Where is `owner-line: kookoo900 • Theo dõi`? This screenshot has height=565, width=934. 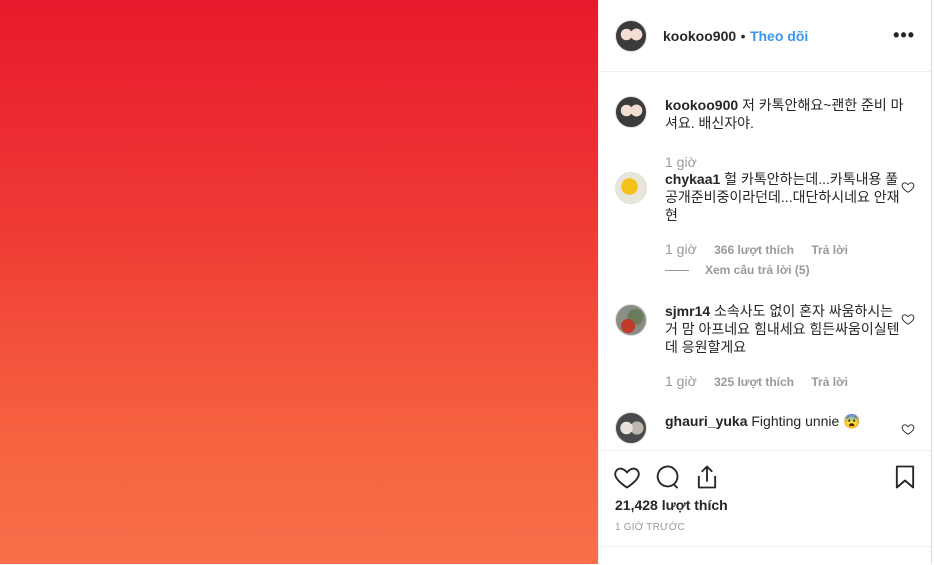 owner-line: kookoo900 • Theo dõi is located at coordinates (735, 37).